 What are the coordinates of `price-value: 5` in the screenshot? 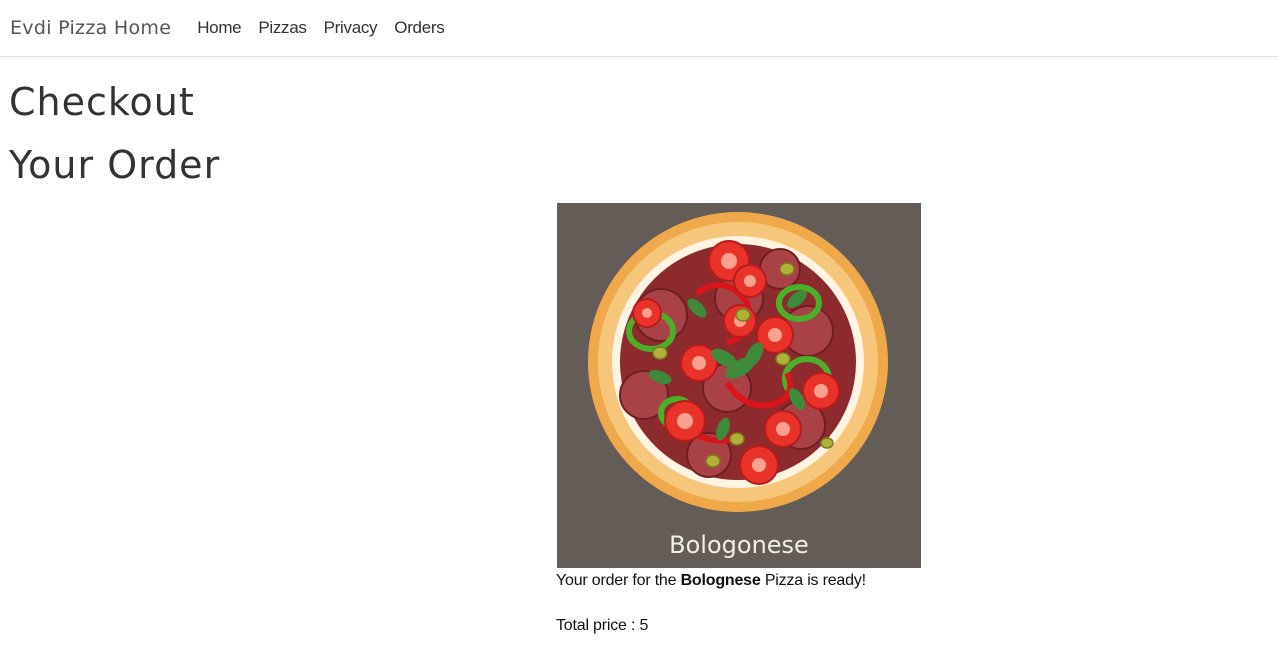 It's located at (644, 625).